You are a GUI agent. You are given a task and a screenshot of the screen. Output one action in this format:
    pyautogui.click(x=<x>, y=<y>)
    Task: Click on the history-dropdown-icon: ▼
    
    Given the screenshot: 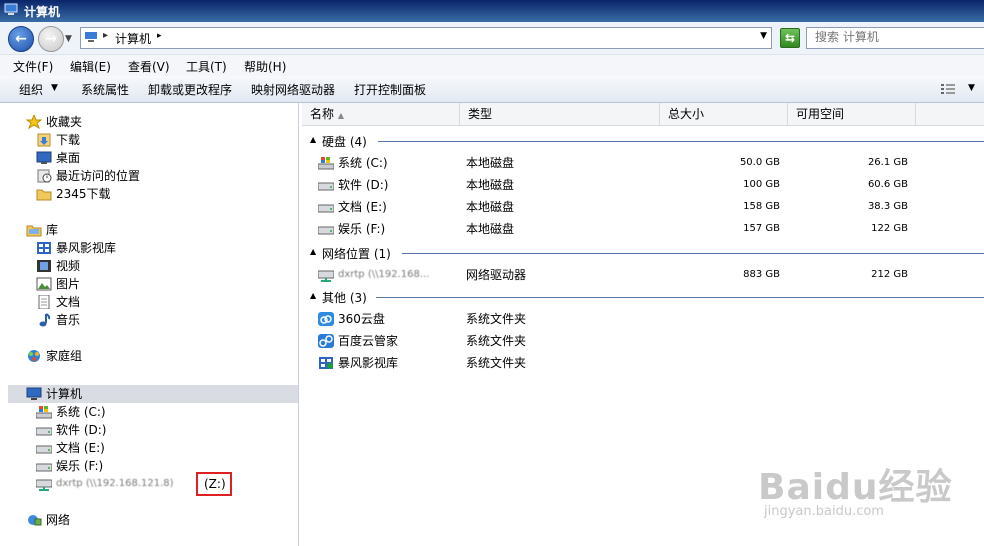 What is the action you would take?
    pyautogui.click(x=68, y=39)
    